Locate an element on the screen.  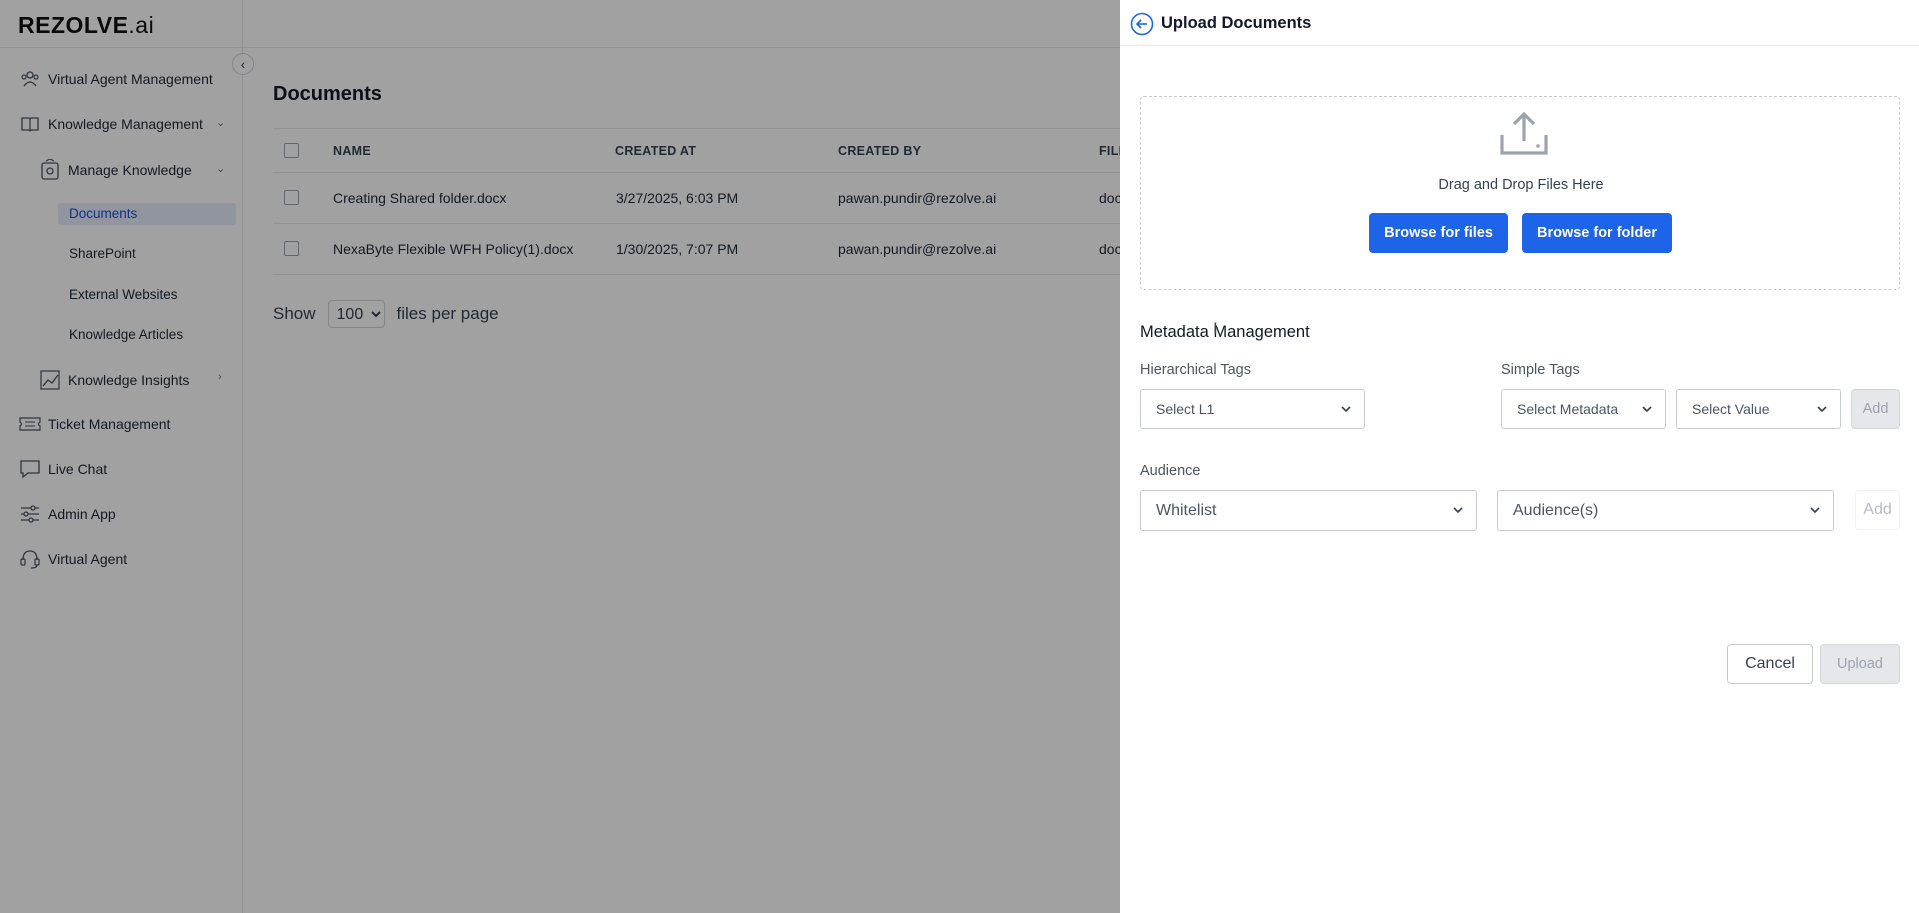
select-metadata-dropdown: Select Metadata is located at coordinates (1583, 409).